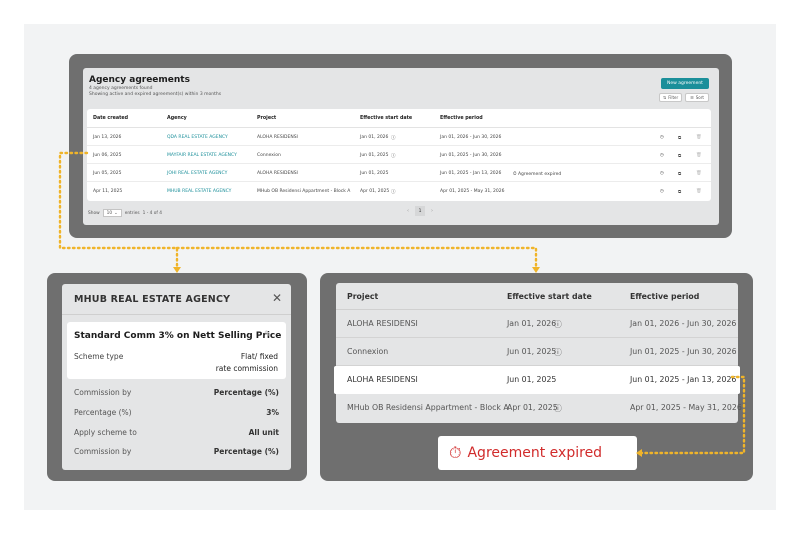 The image size is (800, 534). Describe the element at coordinates (110, 118) in the screenshot. I see `col-date-created: Date created` at that location.